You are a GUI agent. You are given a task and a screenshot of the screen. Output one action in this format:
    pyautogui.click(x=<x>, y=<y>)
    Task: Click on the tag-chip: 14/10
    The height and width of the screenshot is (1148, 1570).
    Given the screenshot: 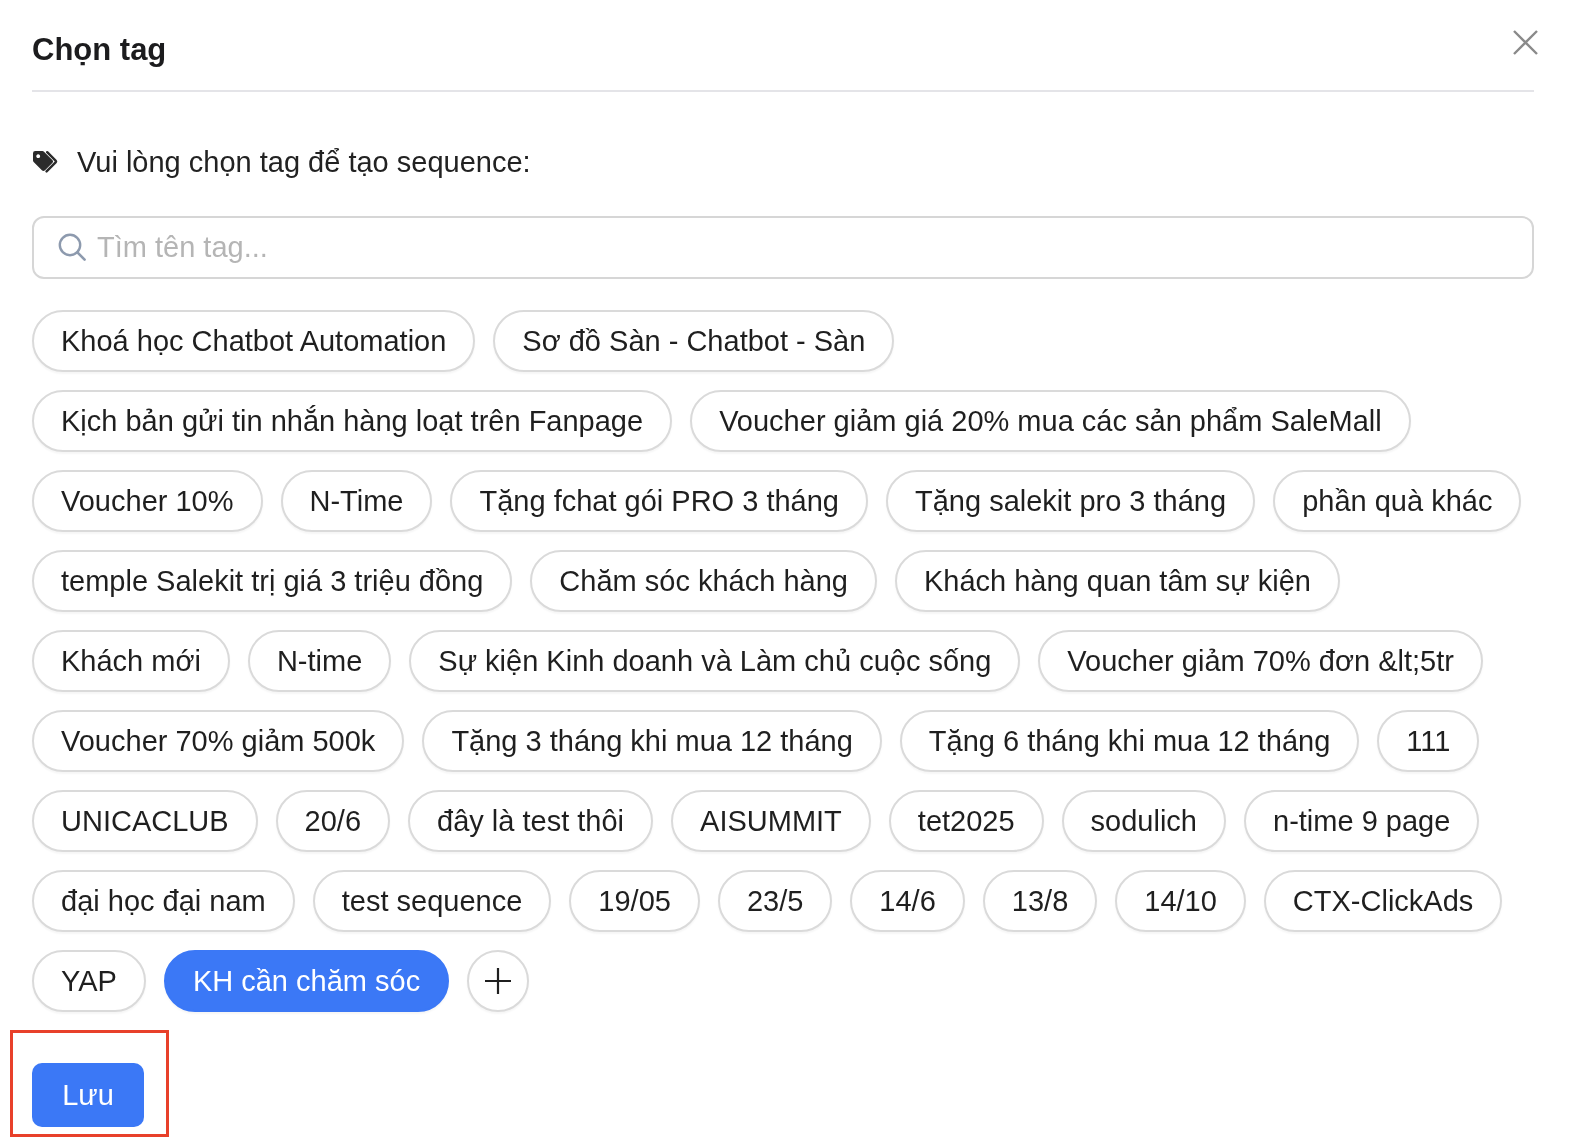 What is the action you would take?
    pyautogui.click(x=1180, y=901)
    